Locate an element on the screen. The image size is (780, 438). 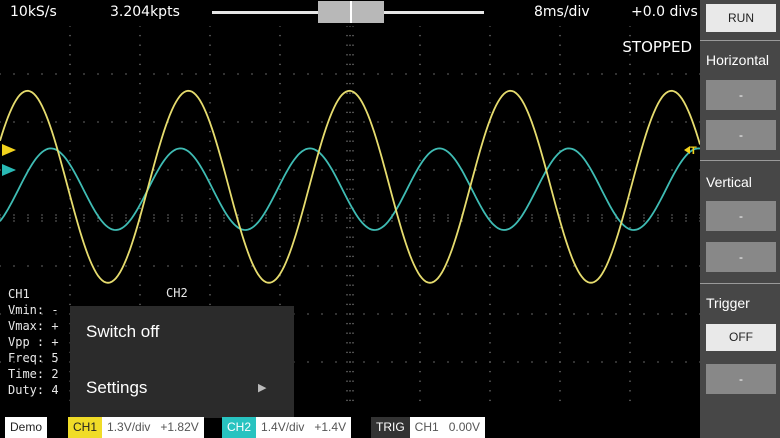
svg-text: T is located at coordinates (693, 151).